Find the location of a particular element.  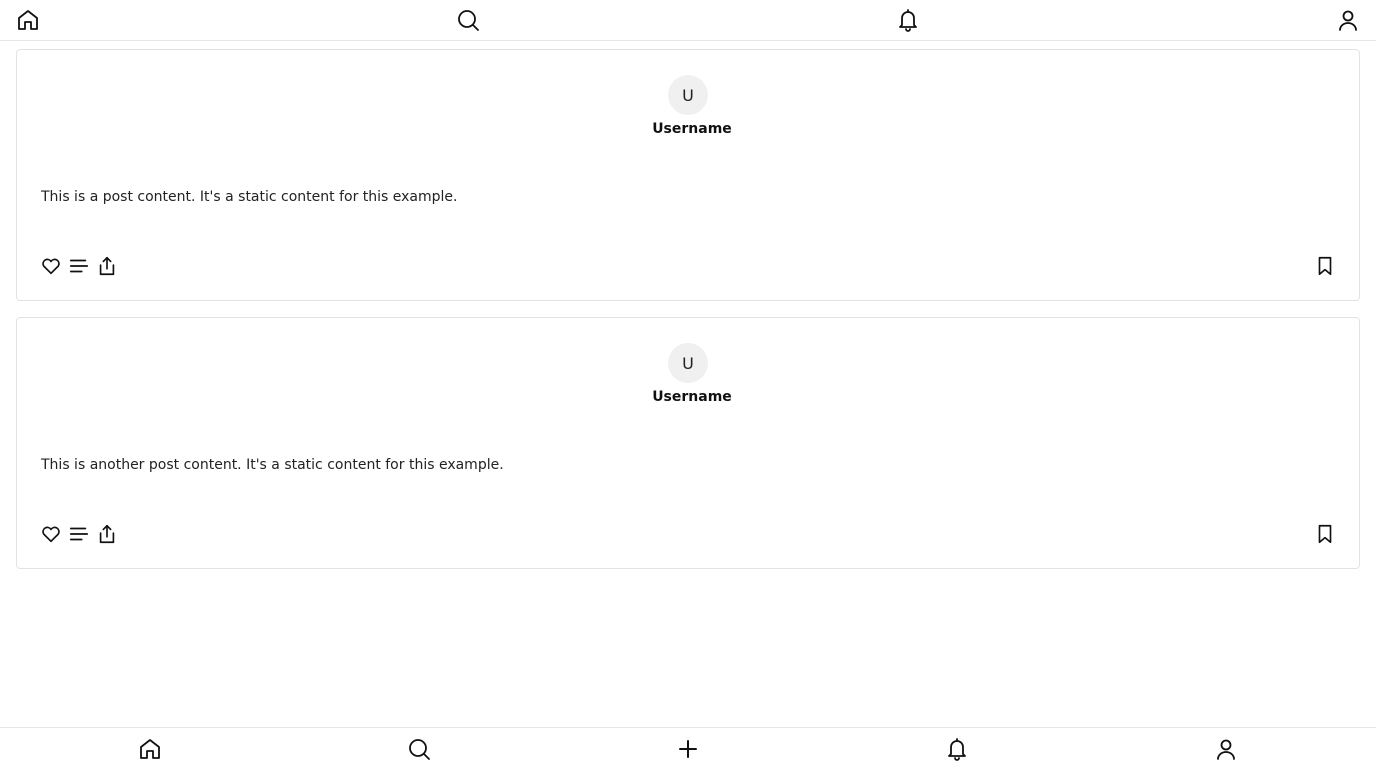

top-nav is located at coordinates (688, 20).